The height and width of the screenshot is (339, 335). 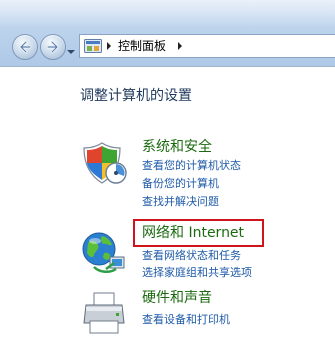 I want to click on back-button, so click(x=25, y=47).